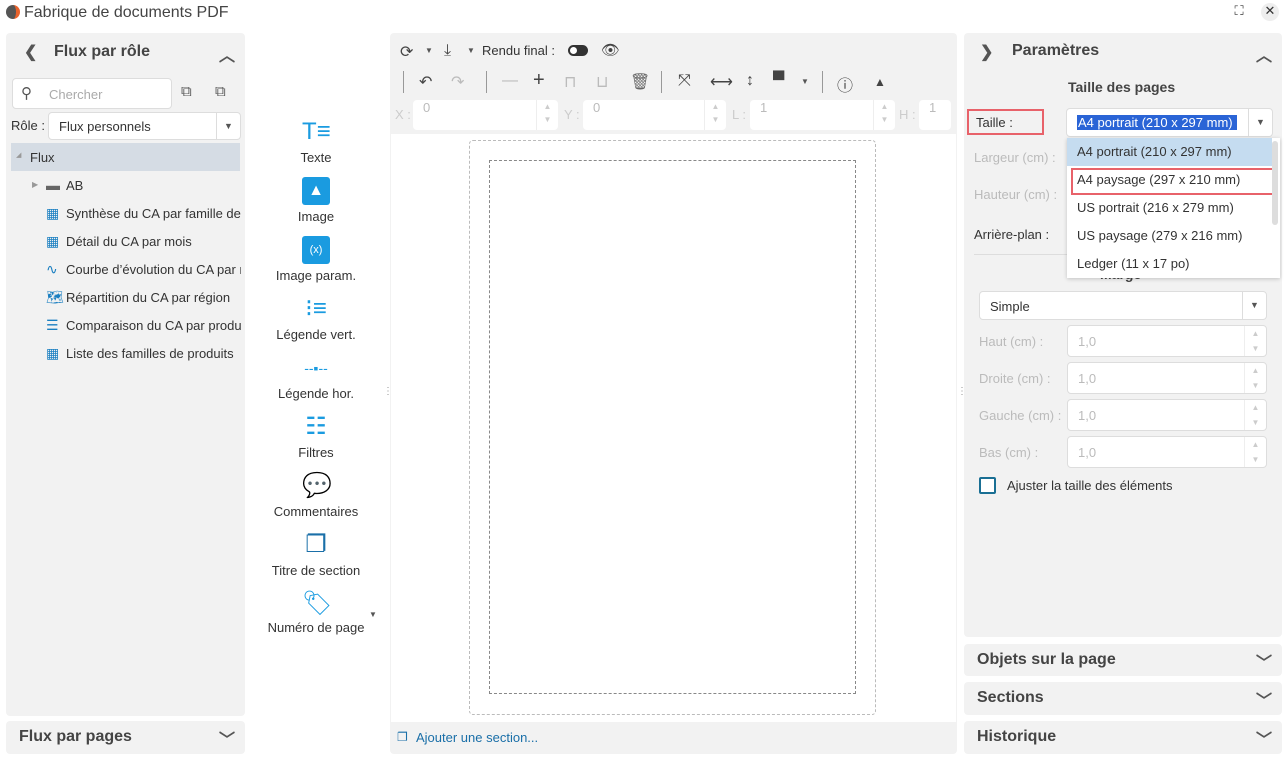 The height and width of the screenshot is (761, 1288). Describe the element at coordinates (1123, 305) in the screenshot. I see `margin-type-select: Simple ▼` at that location.